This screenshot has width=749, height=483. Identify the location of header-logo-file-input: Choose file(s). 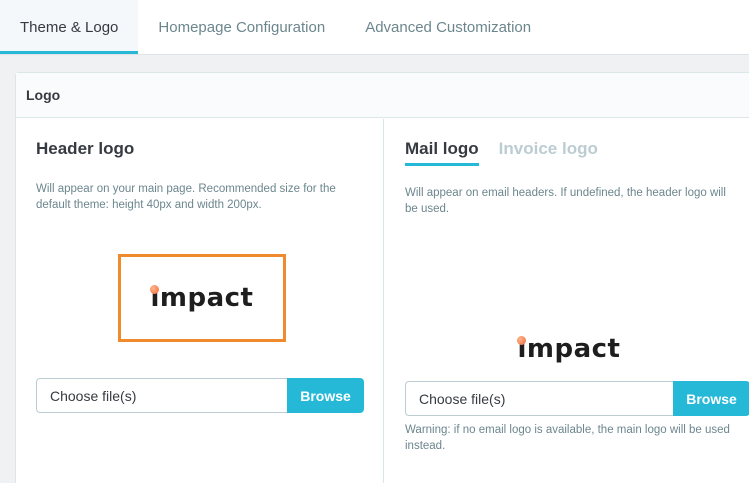
(161, 395).